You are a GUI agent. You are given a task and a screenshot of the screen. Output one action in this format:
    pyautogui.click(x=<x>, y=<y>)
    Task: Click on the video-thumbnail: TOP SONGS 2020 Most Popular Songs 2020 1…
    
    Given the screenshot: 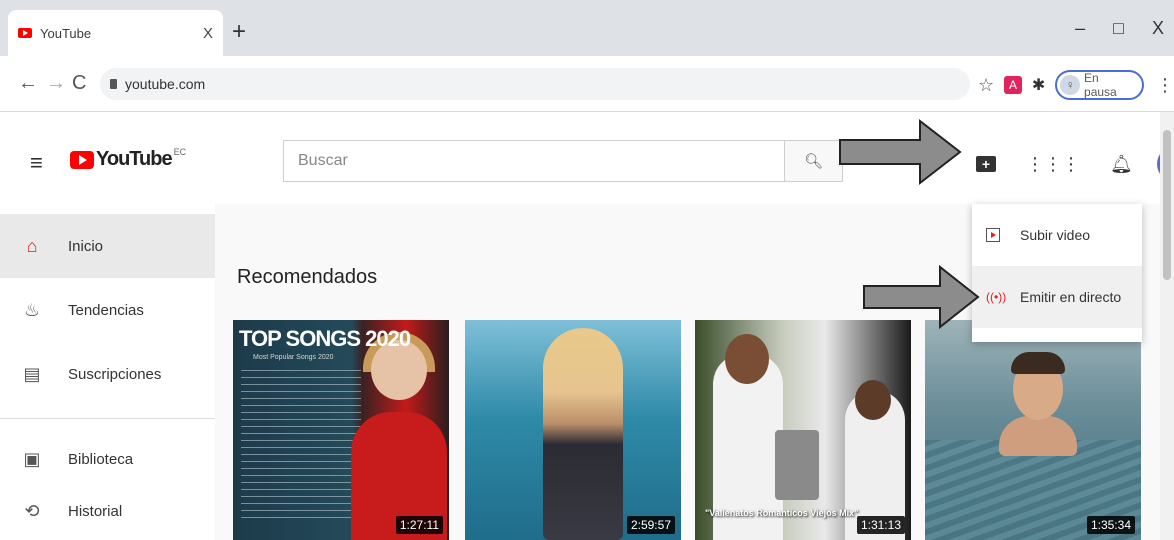 What is the action you would take?
    pyautogui.click(x=341, y=430)
    